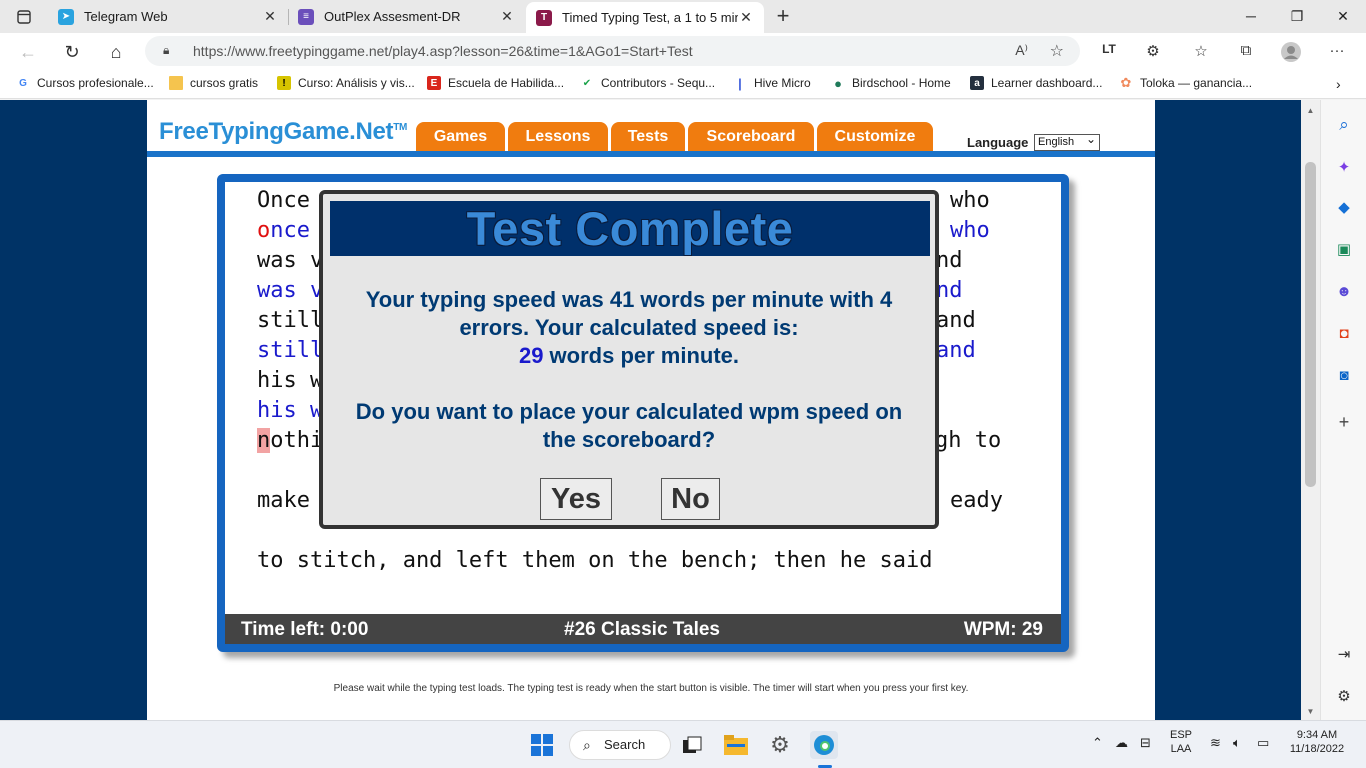 Image resolution: width=1366 pixels, height=768 pixels. What do you see at coordinates (290, 321) in the screenshot?
I see `source-line: still` at bounding box center [290, 321].